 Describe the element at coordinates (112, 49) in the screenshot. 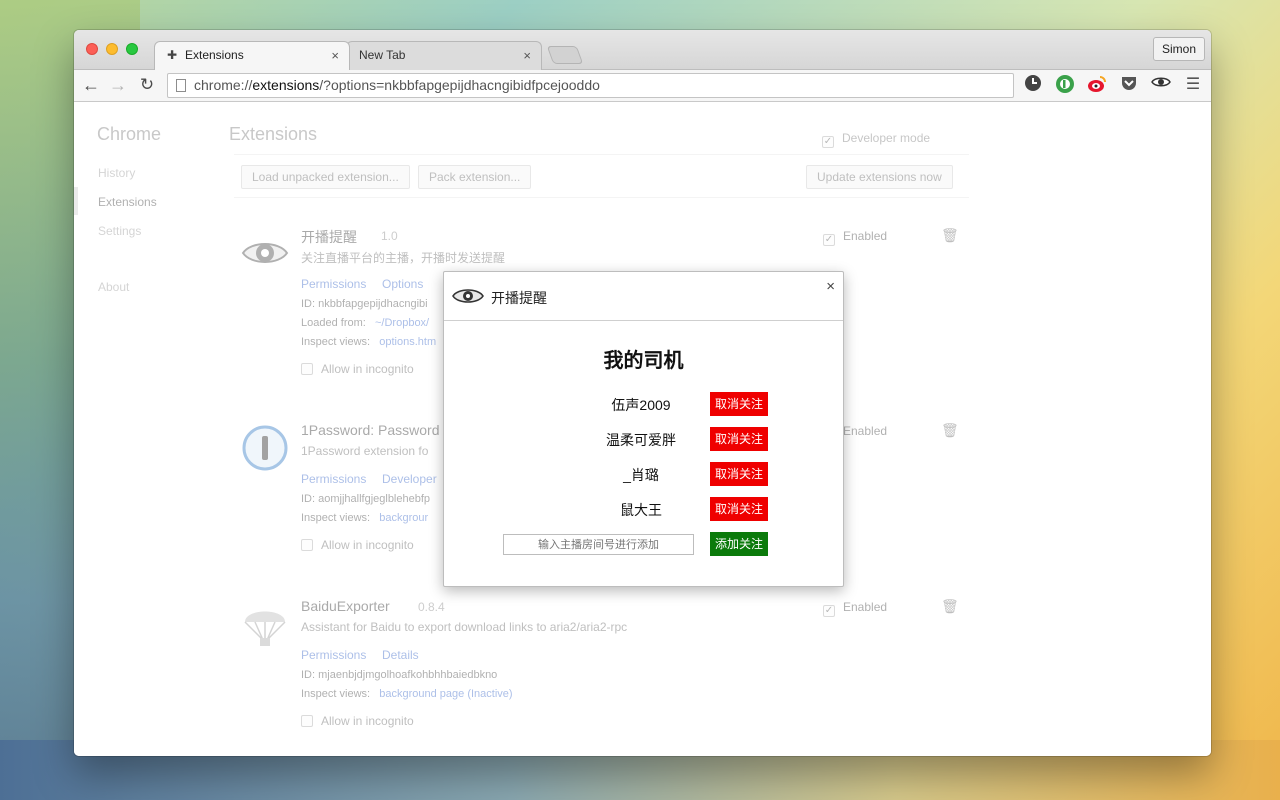

I see `minimize-window-button` at that location.